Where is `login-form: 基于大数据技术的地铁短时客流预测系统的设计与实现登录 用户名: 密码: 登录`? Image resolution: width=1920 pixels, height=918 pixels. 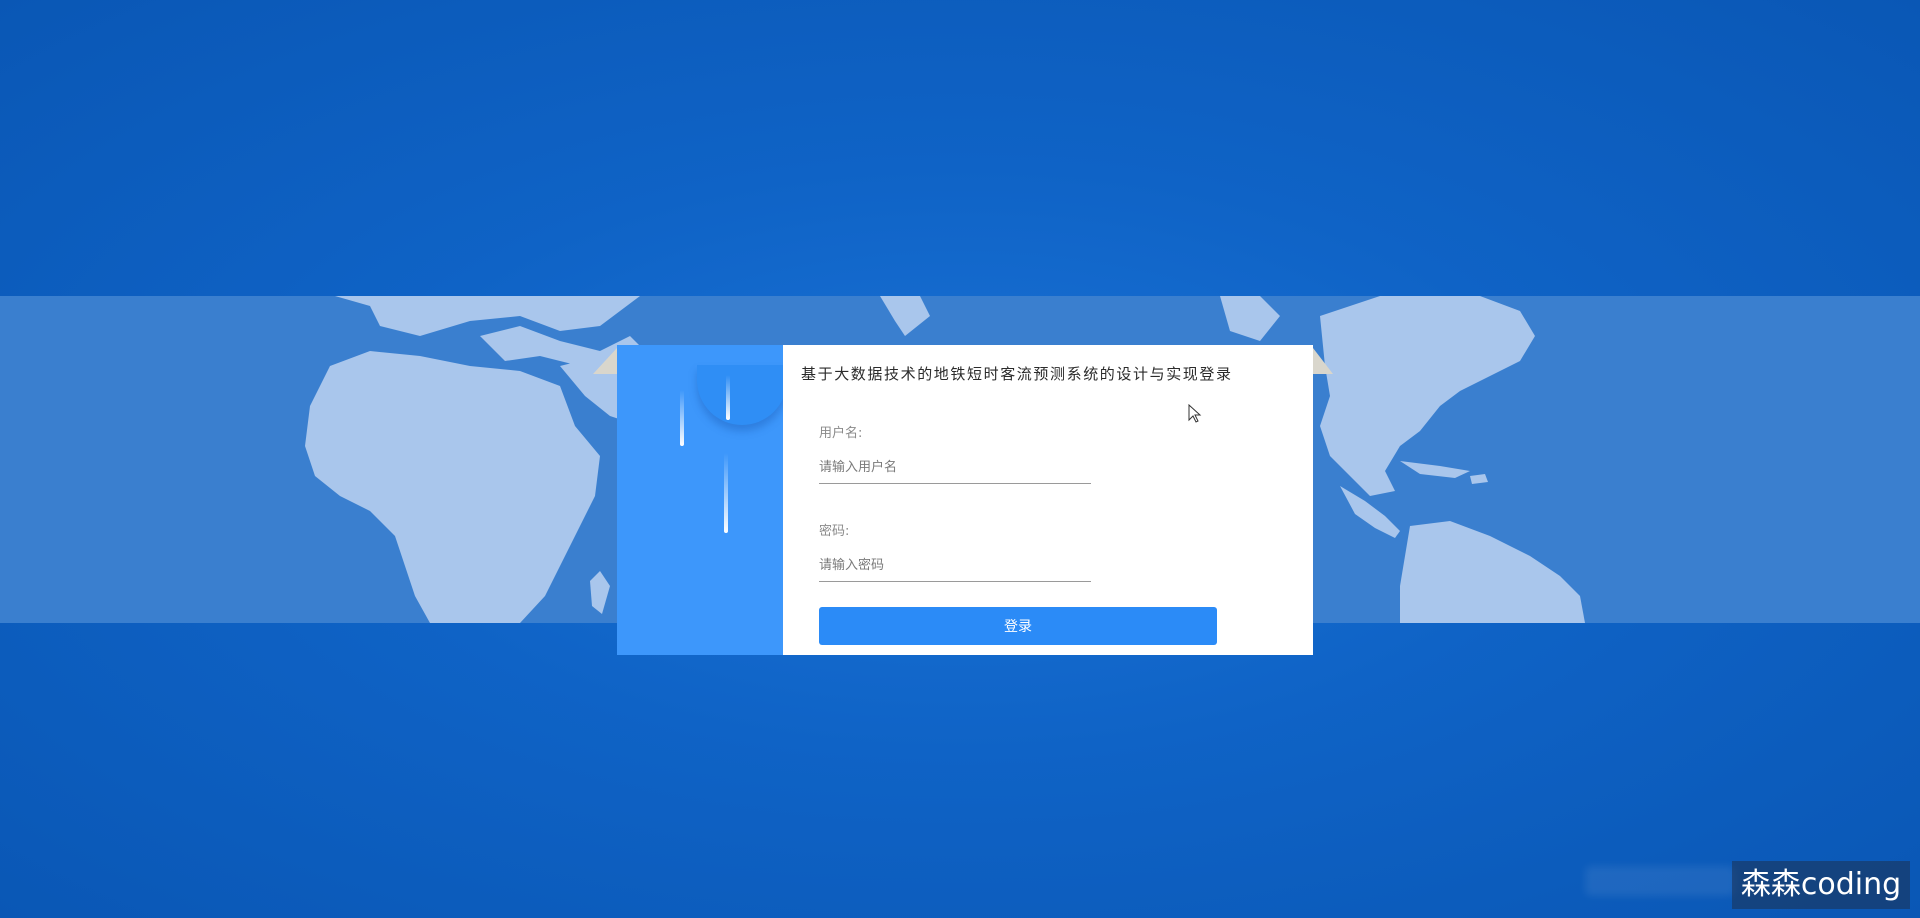
login-form: 基于大数据技术的地铁短时客流预测系统的设计与实现登录 用户名: 密码: 登录 is located at coordinates (1048, 500).